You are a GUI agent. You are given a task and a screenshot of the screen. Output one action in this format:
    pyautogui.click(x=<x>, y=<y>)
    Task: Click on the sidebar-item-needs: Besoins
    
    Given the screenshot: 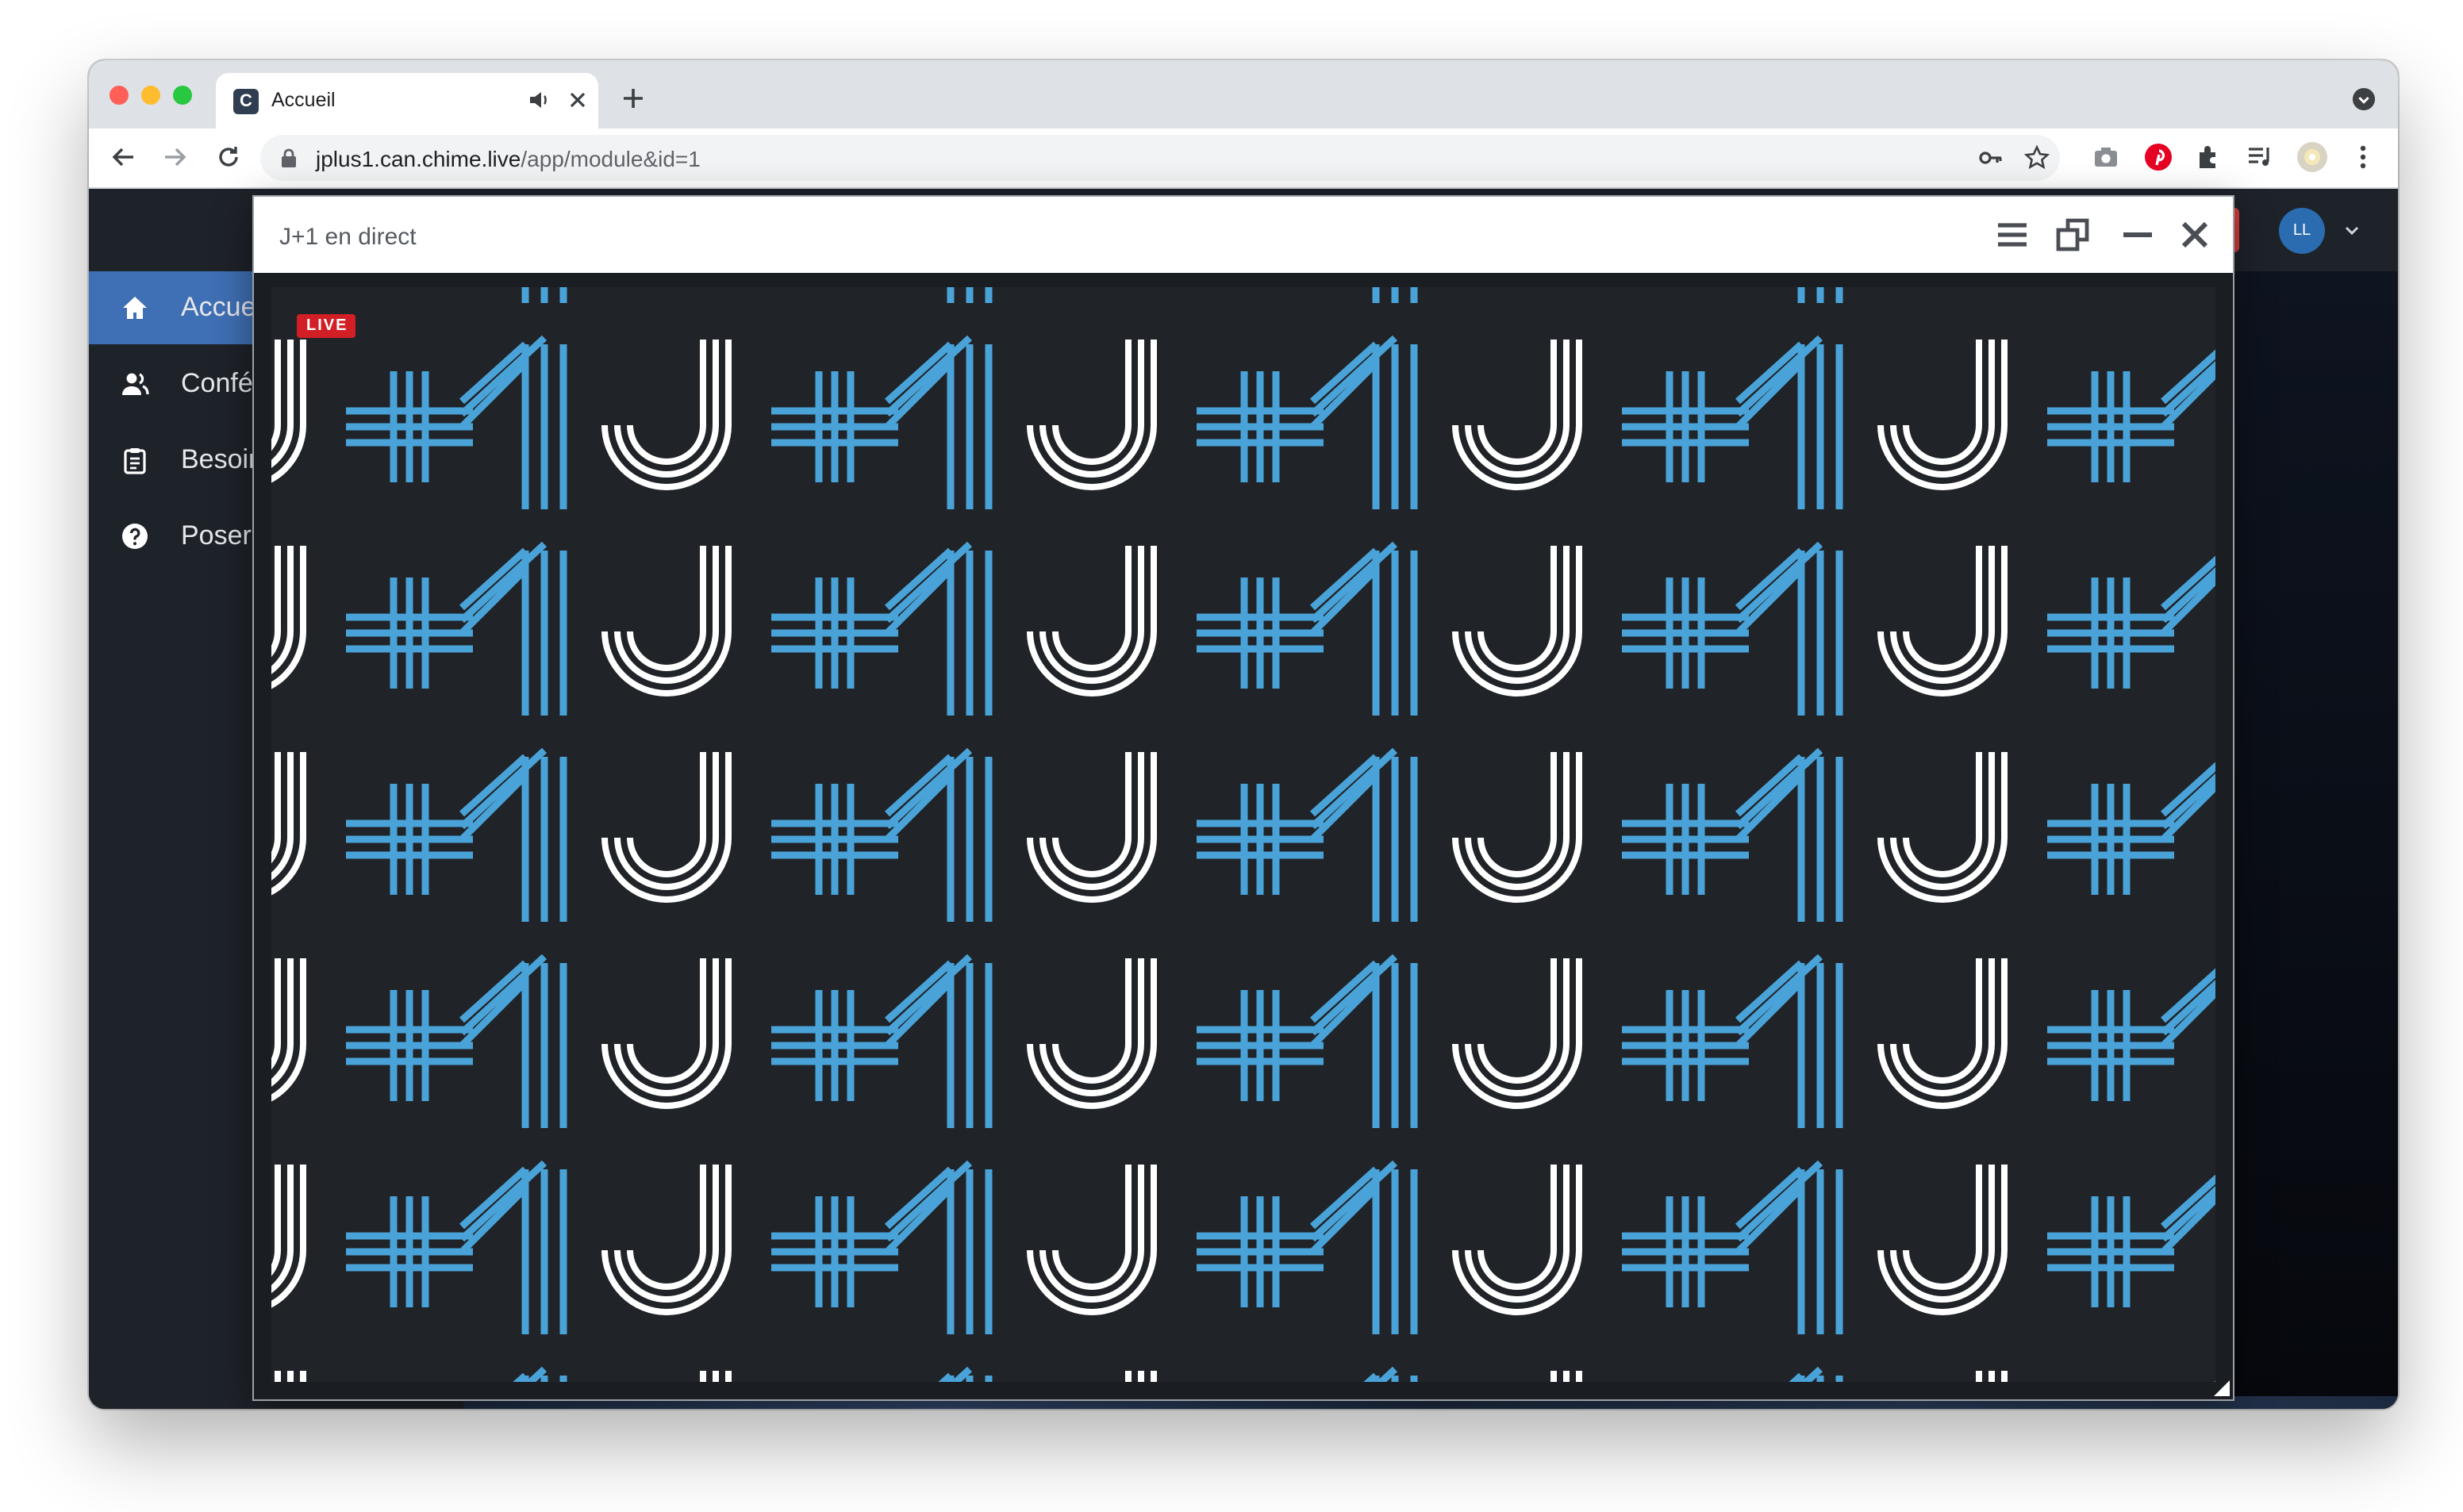 What is the action you would take?
    pyautogui.click(x=183, y=461)
    